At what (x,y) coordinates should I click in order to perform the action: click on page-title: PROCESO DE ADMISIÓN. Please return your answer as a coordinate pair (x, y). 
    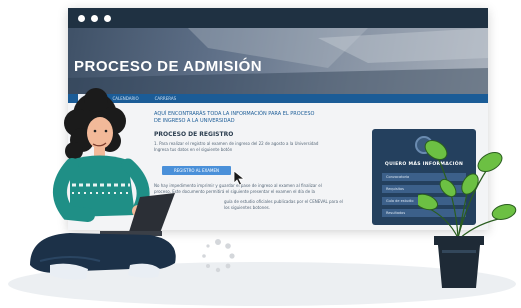
    Looking at the image, I should click on (168, 66).